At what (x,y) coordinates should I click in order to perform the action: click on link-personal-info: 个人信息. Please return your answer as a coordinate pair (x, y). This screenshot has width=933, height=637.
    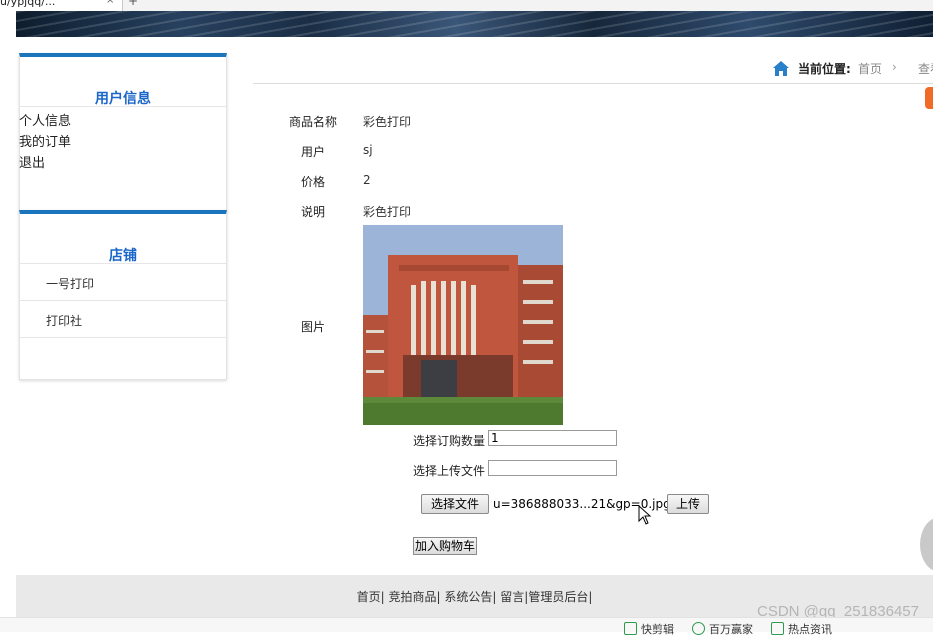
    Looking at the image, I should click on (45, 119).